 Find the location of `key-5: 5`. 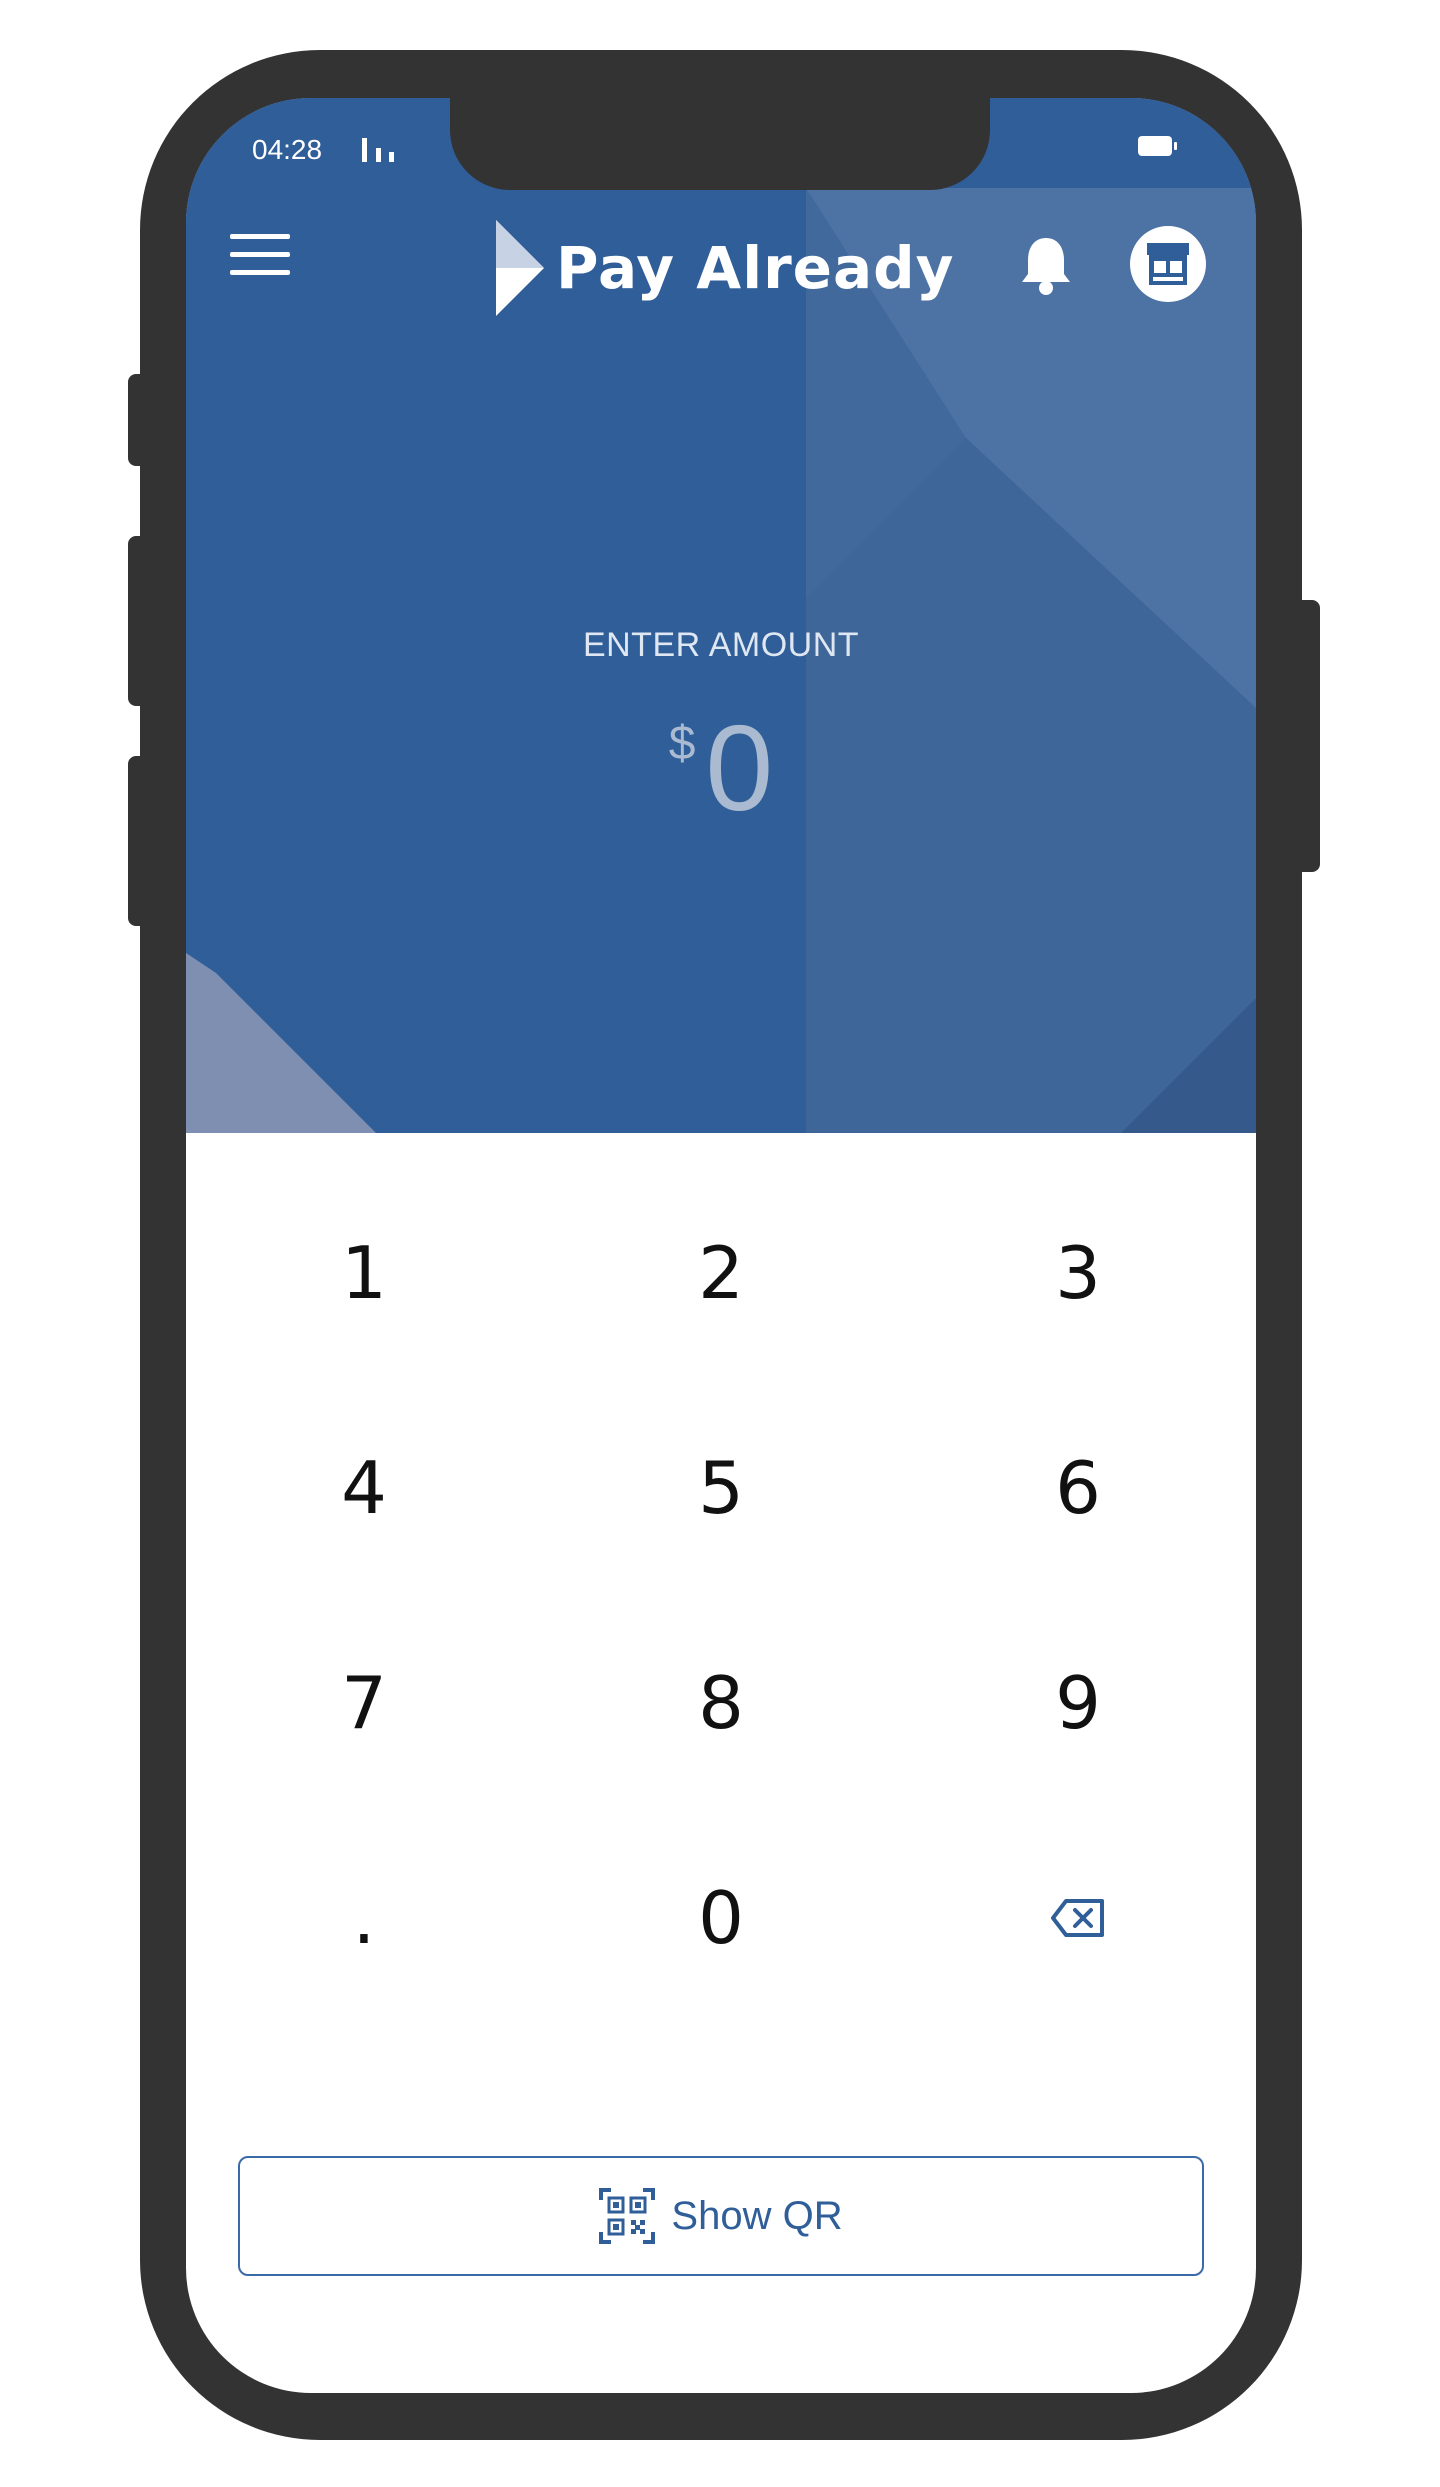

key-5: 5 is located at coordinates (721, 1488).